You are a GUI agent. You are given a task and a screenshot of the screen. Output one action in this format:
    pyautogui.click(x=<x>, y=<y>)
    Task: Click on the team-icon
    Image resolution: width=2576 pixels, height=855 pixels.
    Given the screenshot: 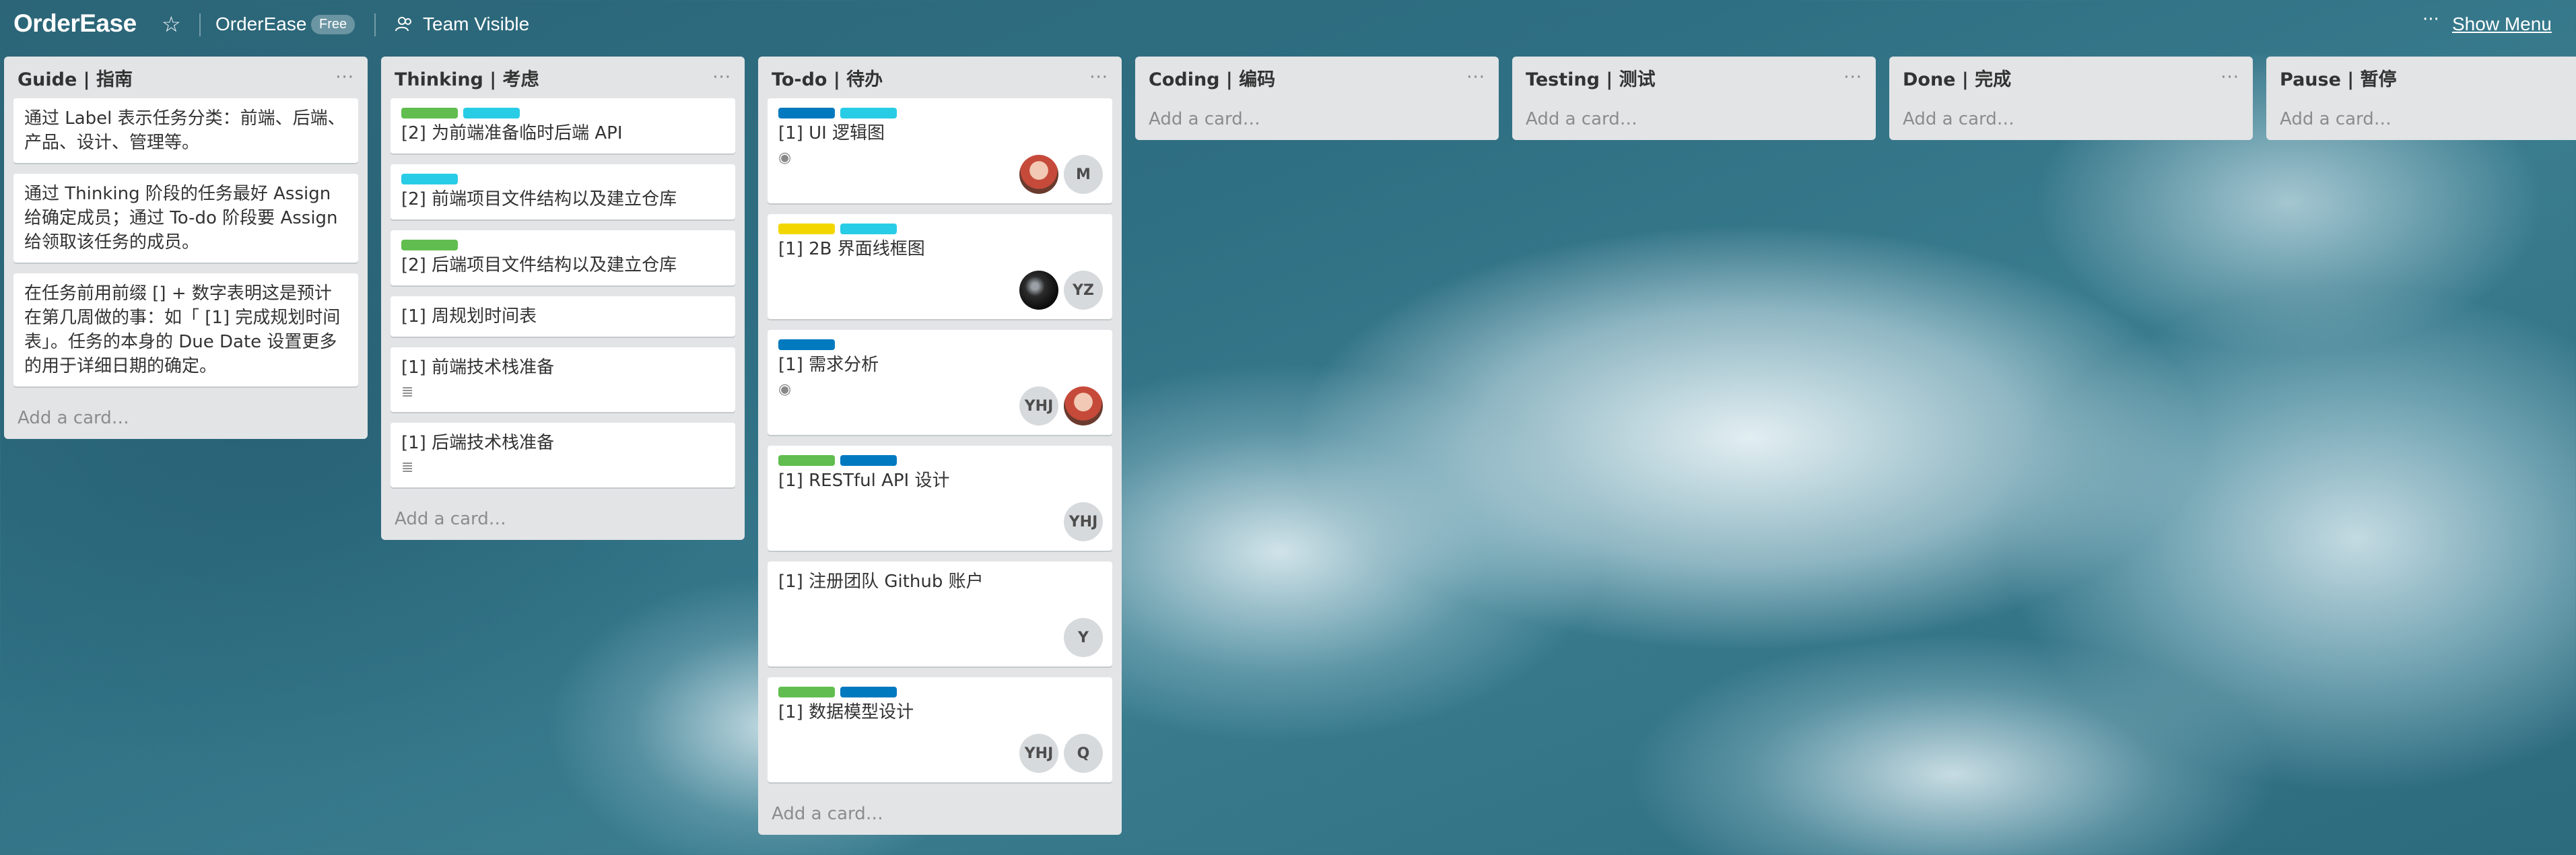 What is the action you would take?
    pyautogui.click(x=403, y=25)
    